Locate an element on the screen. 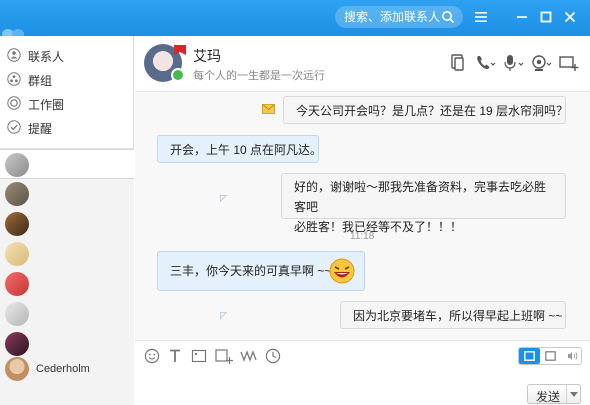 Image resolution: width=590 pixels, height=405 pixels. message-text: 开会，上午 10 点在阿凡达。 is located at coordinates (246, 150).